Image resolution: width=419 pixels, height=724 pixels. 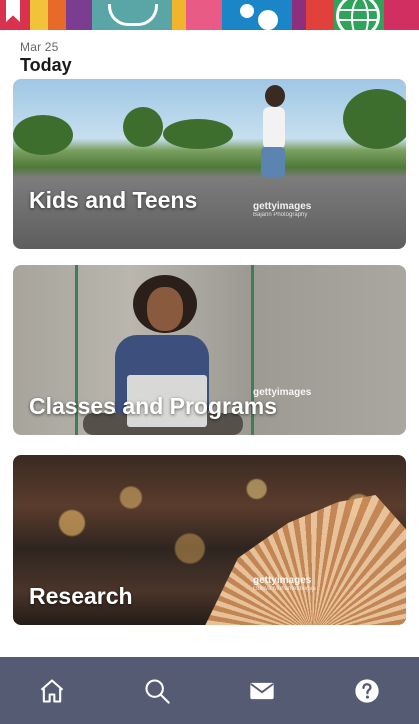 What do you see at coordinates (153, 406) in the screenshot?
I see `card-label: Classes and Programs` at bounding box center [153, 406].